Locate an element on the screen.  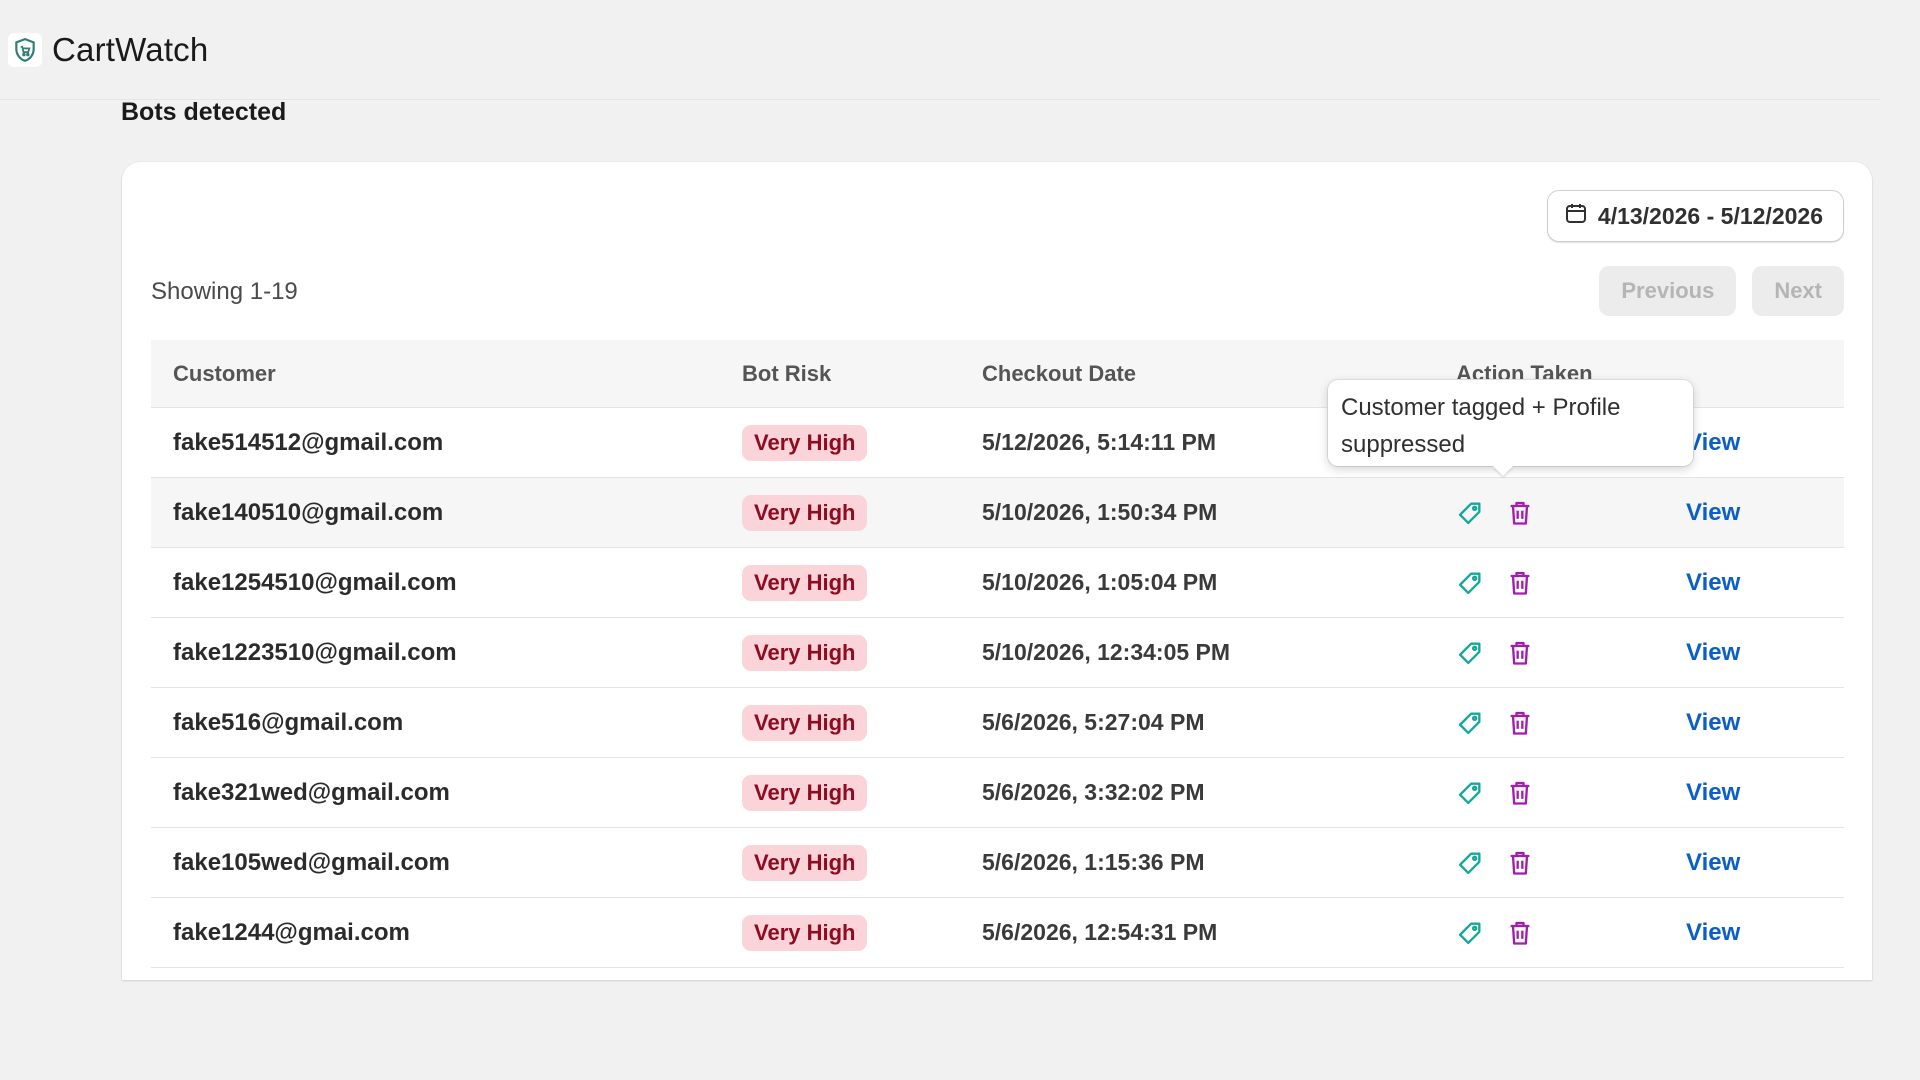
customer-email: fake516@gmail.com is located at coordinates (288, 722).